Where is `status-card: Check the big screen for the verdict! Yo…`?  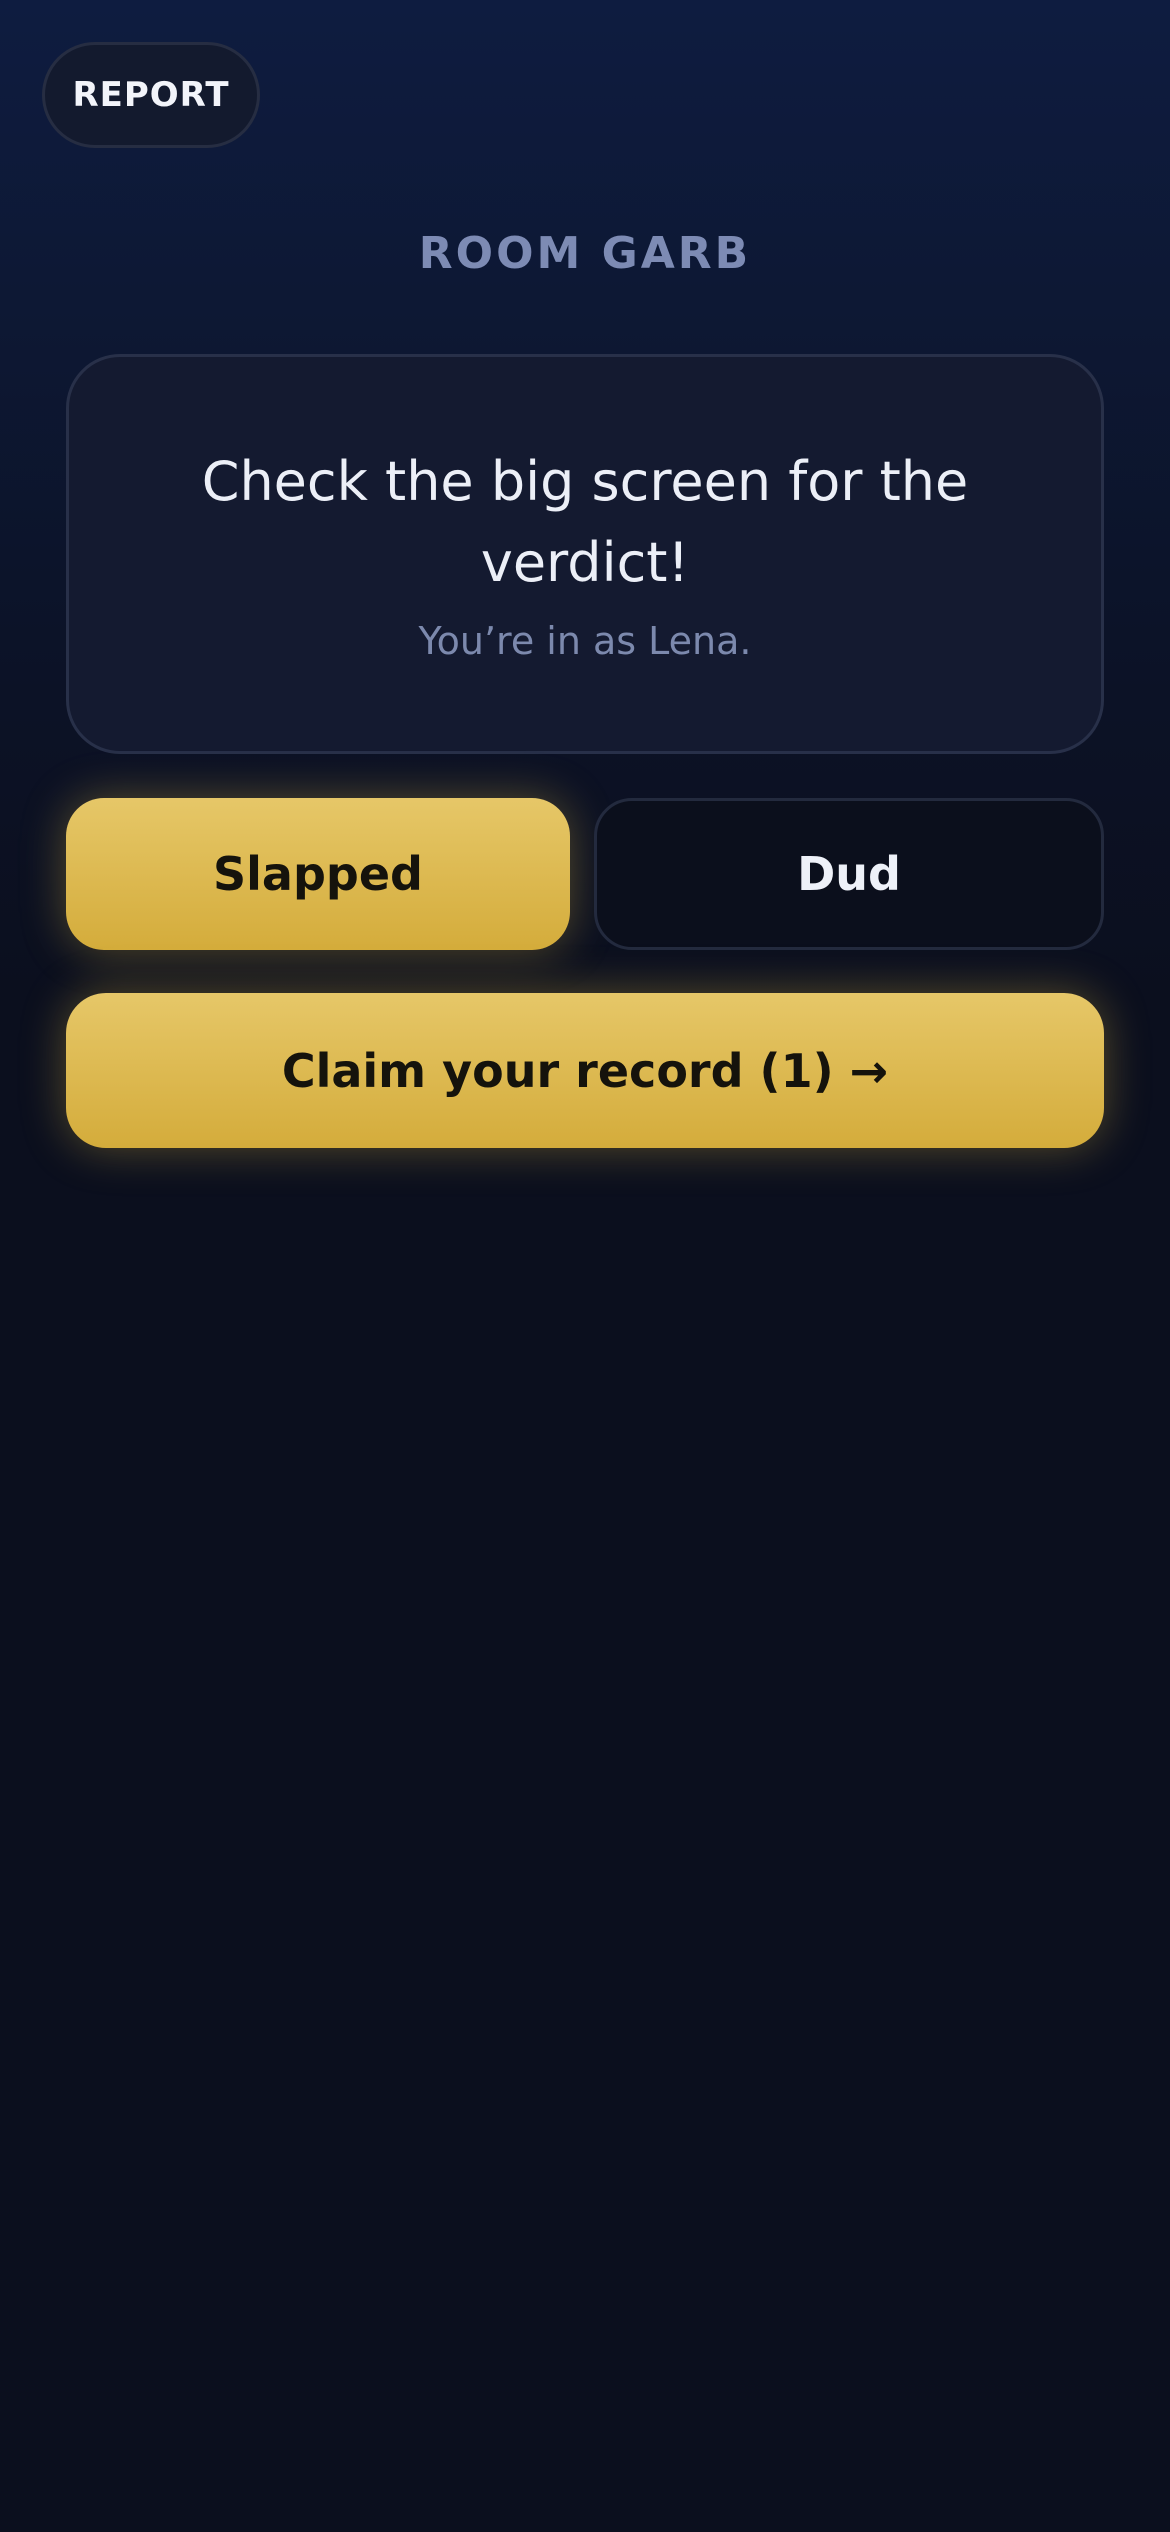
status-card: Check the big screen for the verdict! Yo… is located at coordinates (585, 554).